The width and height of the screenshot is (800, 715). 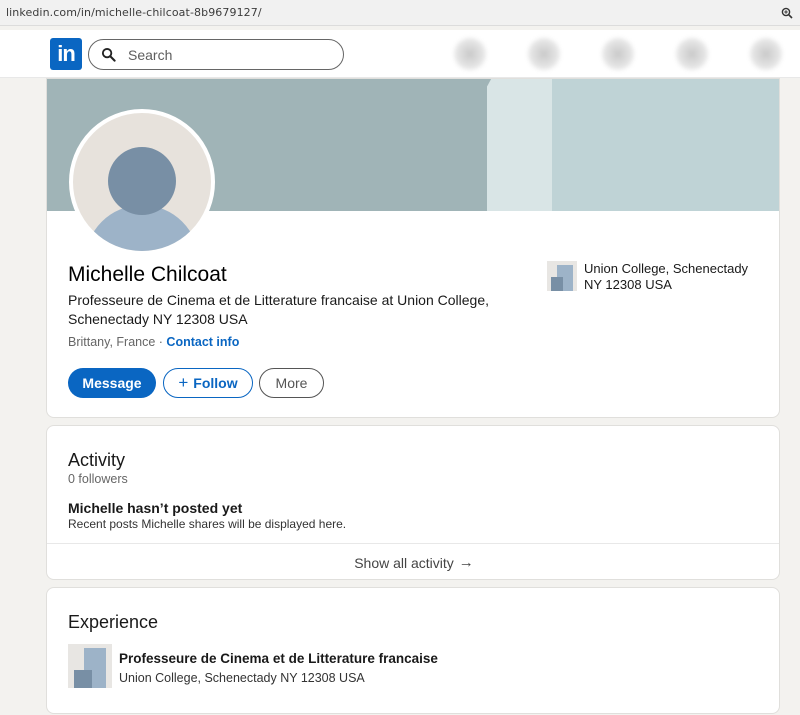 I want to click on experience-title: Experience, so click(x=113, y=622).